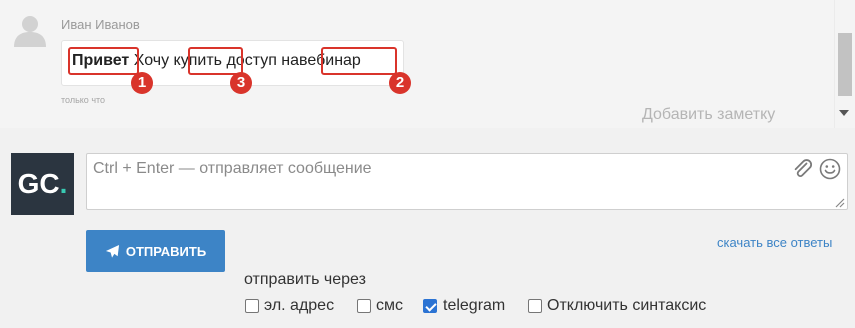 The height and width of the screenshot is (328, 855). I want to click on telegram-checkbox, so click(430, 306).